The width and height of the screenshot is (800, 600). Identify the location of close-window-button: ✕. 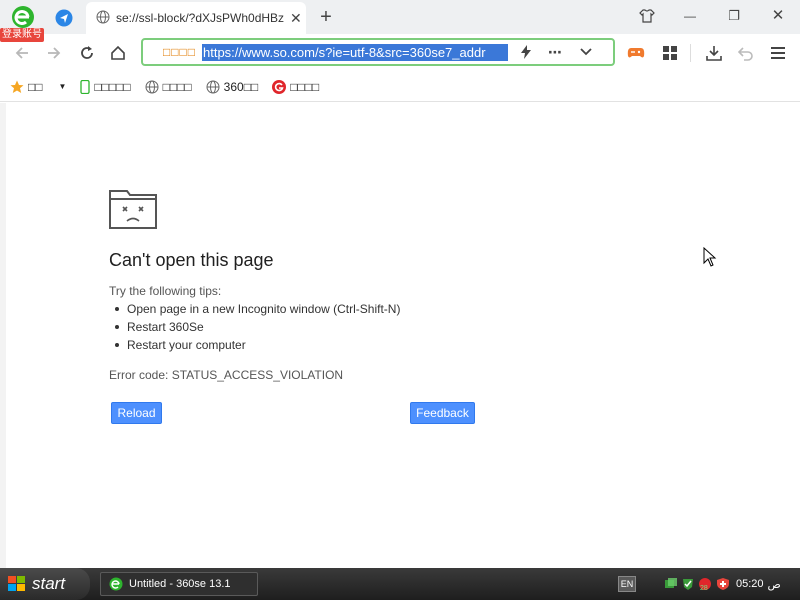
(778, 15).